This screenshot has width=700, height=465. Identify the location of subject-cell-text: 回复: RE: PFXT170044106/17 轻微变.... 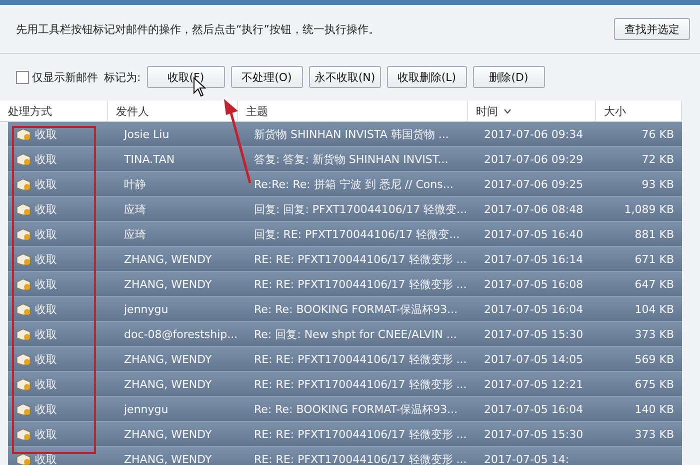
(357, 234).